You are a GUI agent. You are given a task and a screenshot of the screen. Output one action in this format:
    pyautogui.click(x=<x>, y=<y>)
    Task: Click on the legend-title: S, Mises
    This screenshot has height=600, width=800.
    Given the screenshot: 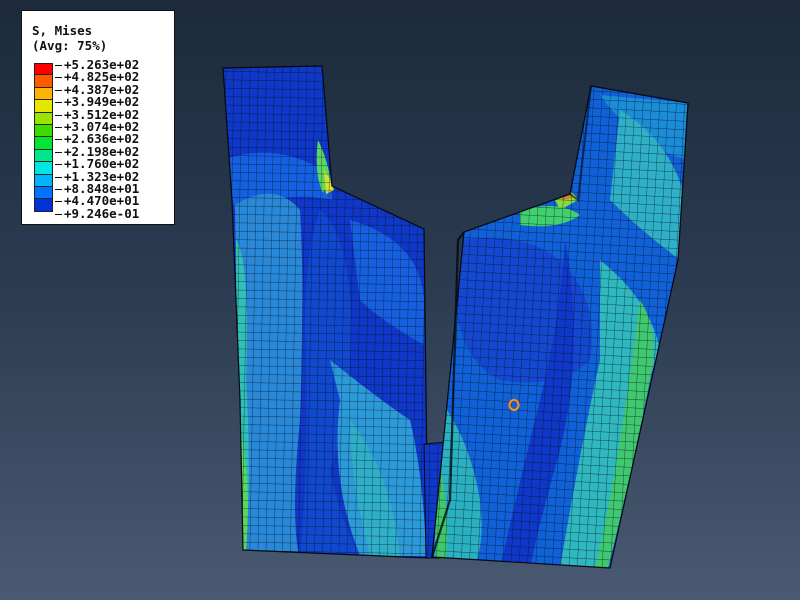 What is the action you would take?
    pyautogui.click(x=62, y=30)
    